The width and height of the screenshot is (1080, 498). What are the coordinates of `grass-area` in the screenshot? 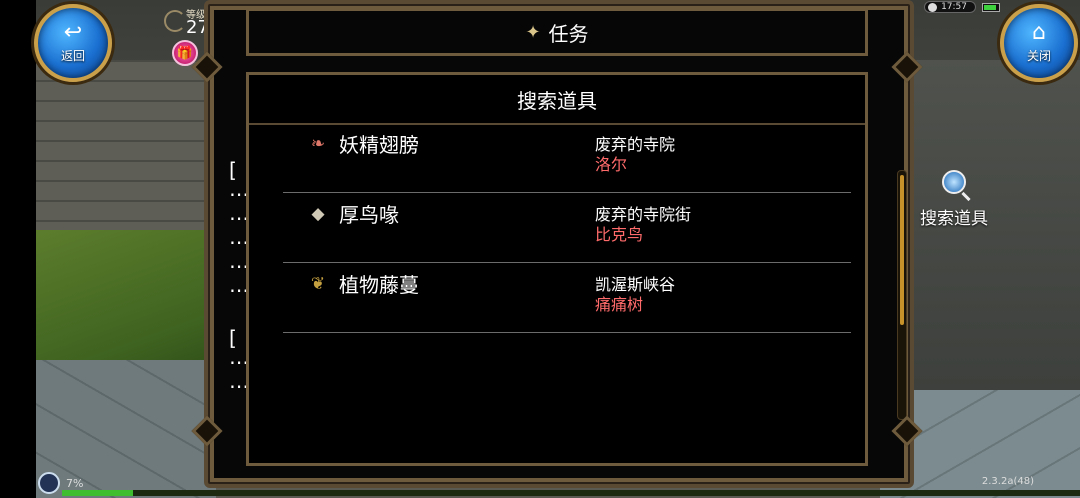 It's located at (121, 305).